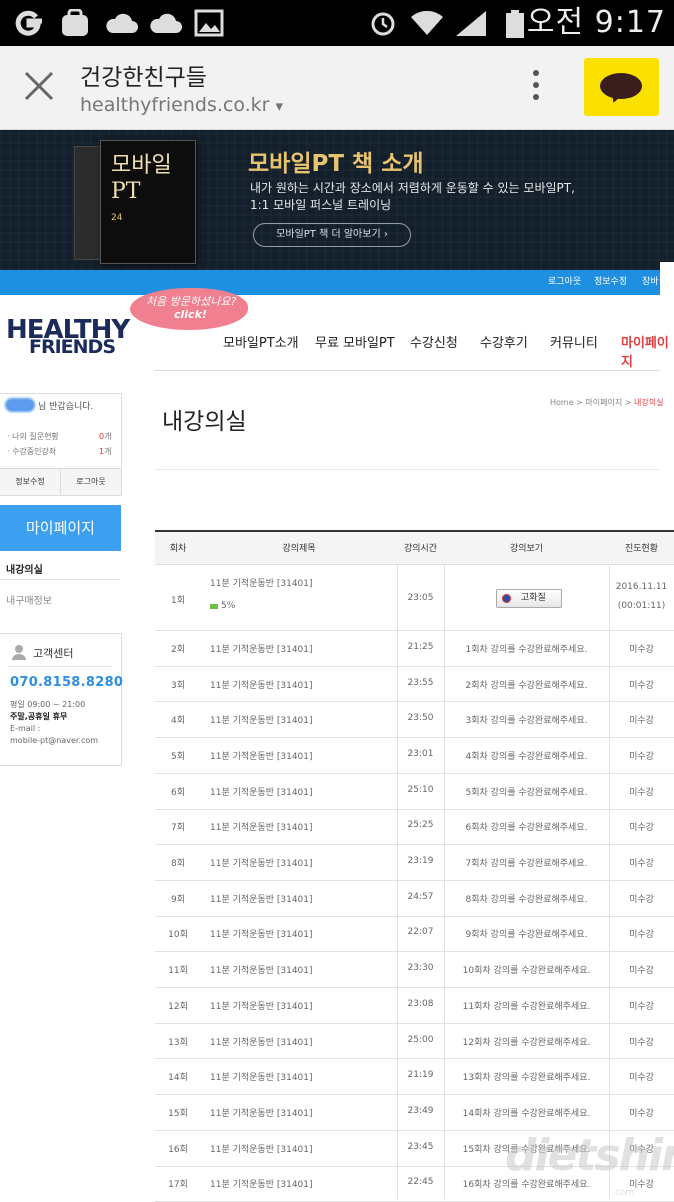 Image resolution: width=674 pixels, height=1202 pixels. Describe the element at coordinates (177, 686) in the screenshot. I see `row-no: 3회` at that location.